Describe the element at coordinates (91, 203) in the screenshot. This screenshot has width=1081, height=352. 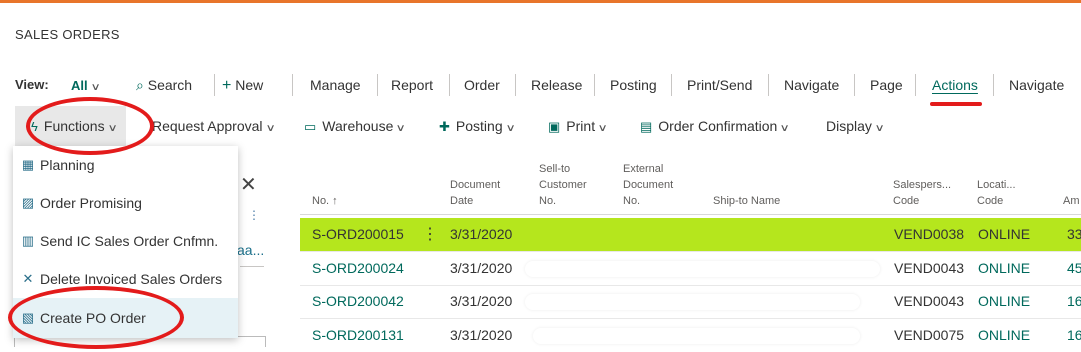
I see `menu-item-label: Order Promising` at that location.